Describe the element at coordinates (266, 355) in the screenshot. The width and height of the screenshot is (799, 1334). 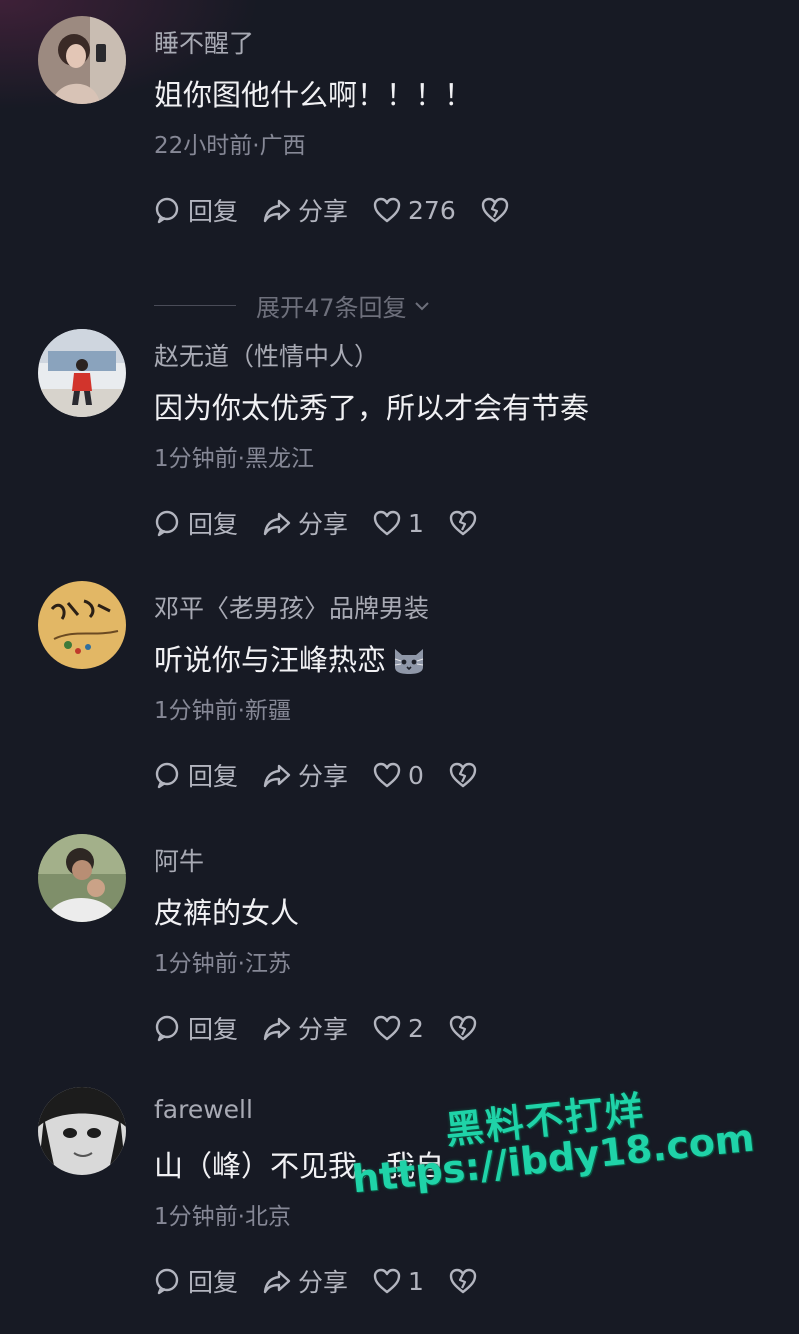
I see `username: 赵无道（性情中人）` at that location.